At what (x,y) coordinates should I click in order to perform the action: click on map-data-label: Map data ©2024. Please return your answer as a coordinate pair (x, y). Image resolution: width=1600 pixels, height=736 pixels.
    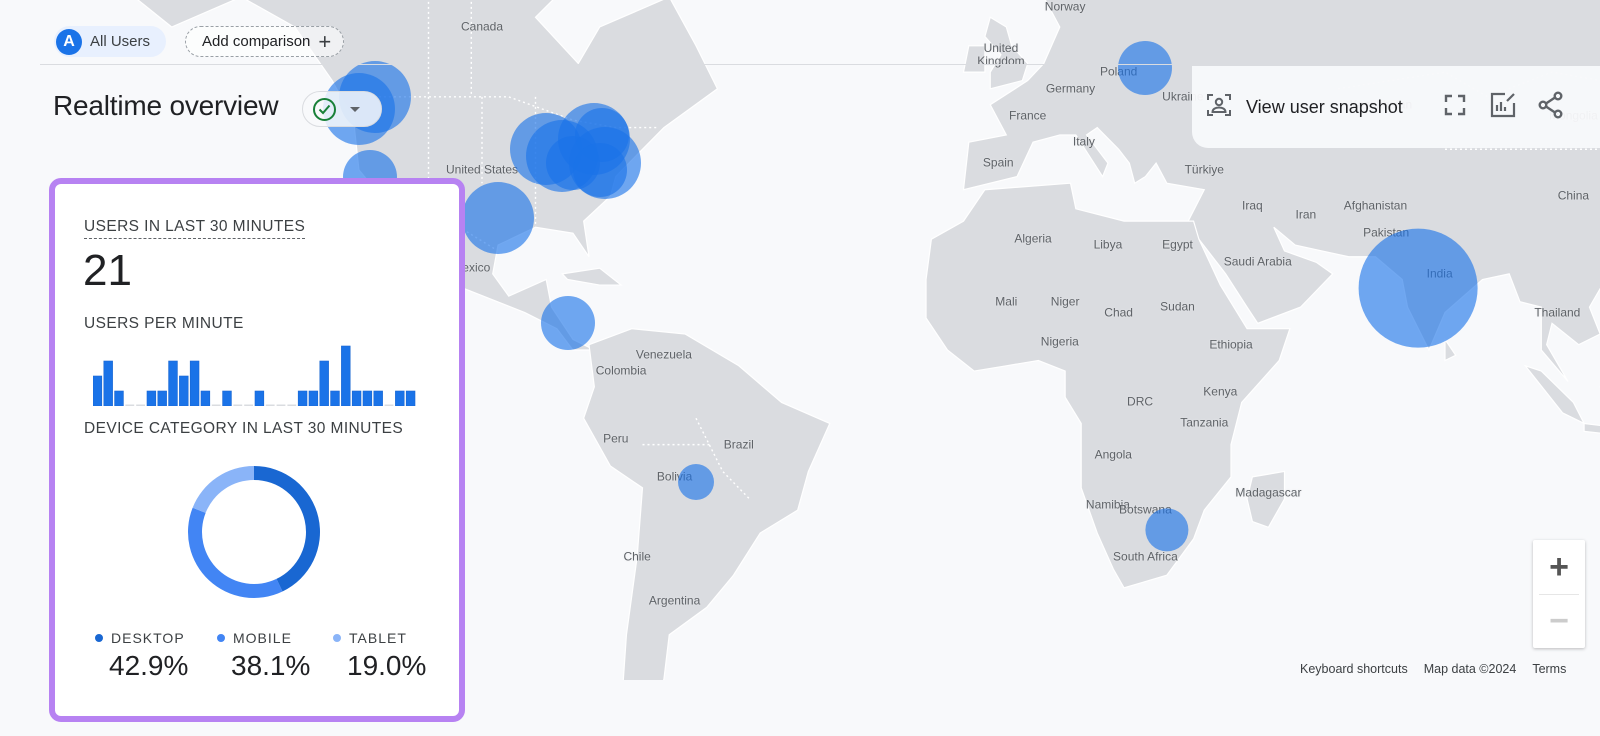
    Looking at the image, I should click on (1470, 669).